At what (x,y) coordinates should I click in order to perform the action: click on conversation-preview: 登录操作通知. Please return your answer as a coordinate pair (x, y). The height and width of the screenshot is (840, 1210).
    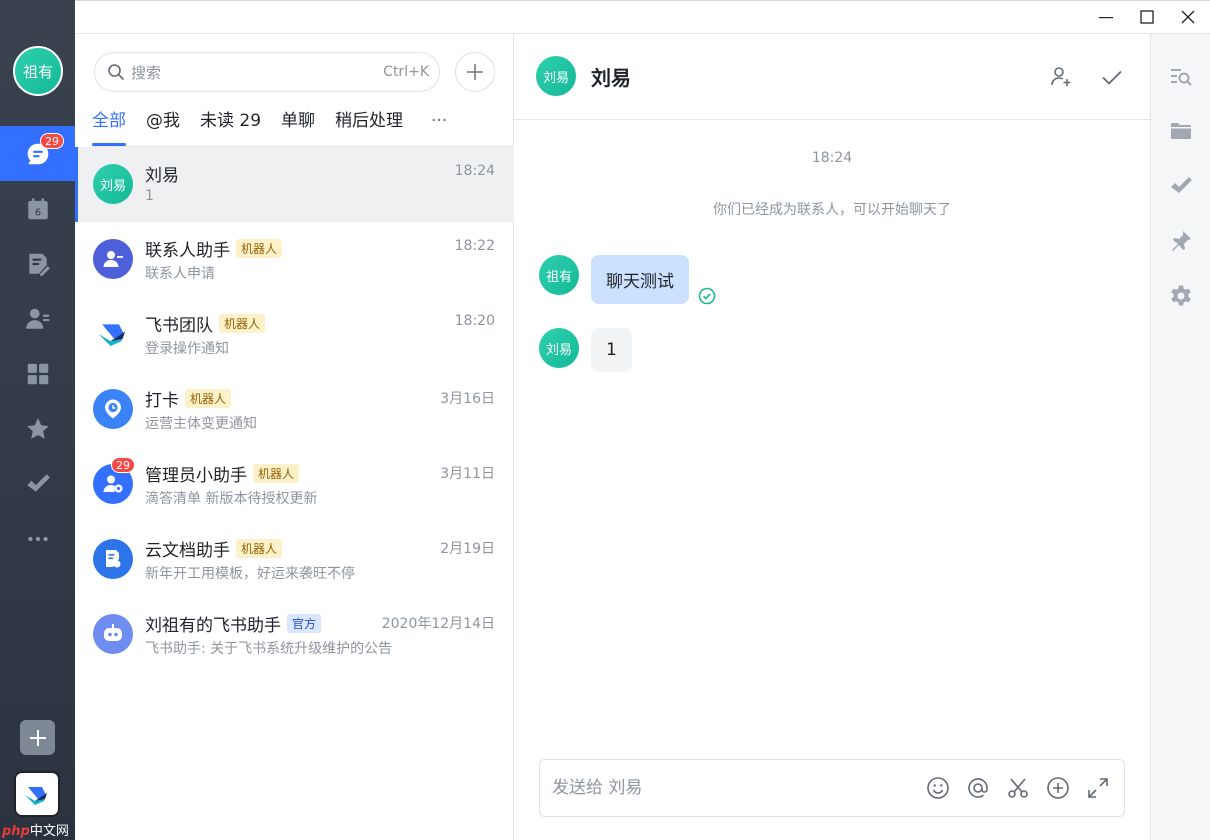
    Looking at the image, I should click on (187, 349).